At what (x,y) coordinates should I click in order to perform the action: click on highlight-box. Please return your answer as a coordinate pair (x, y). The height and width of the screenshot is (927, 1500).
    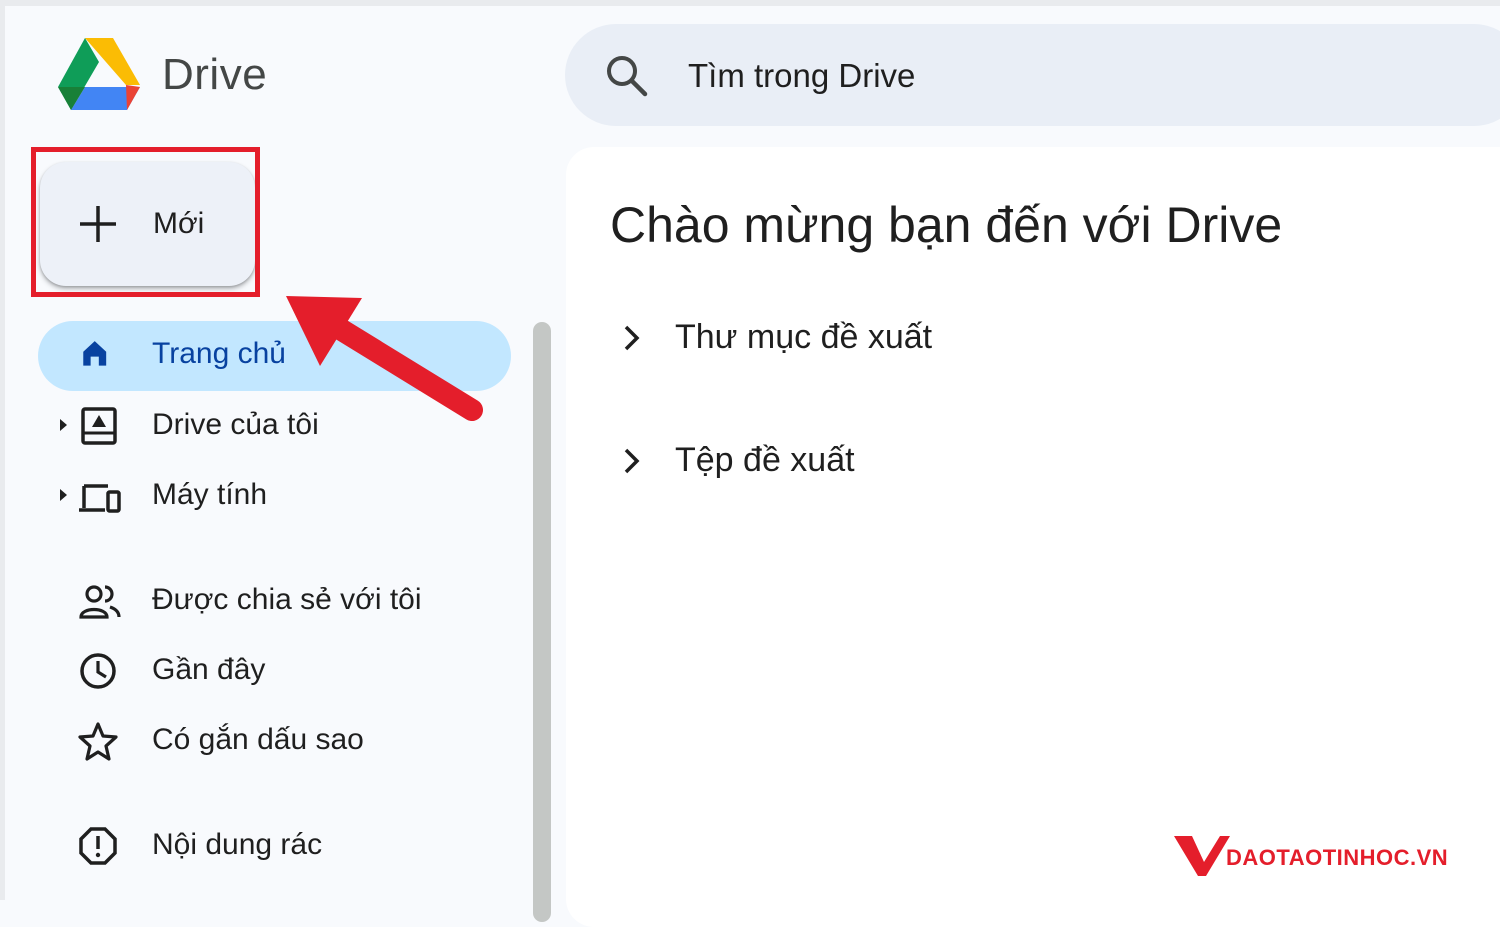
    Looking at the image, I should click on (145, 222).